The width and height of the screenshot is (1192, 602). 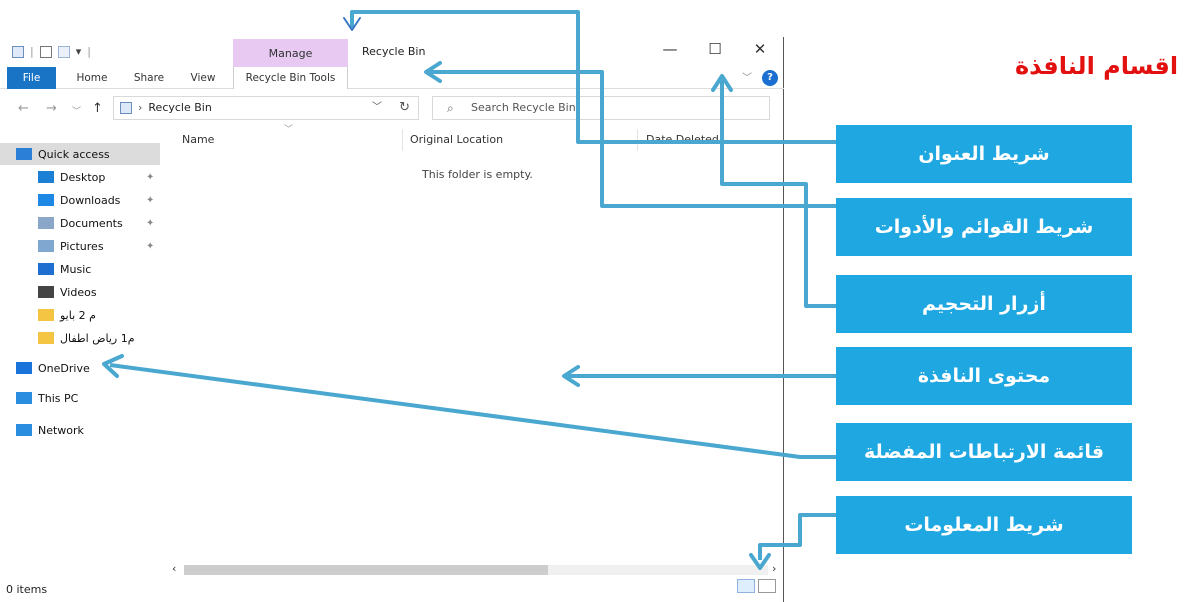 I want to click on checkmark-icon, so click(x=45, y=51).